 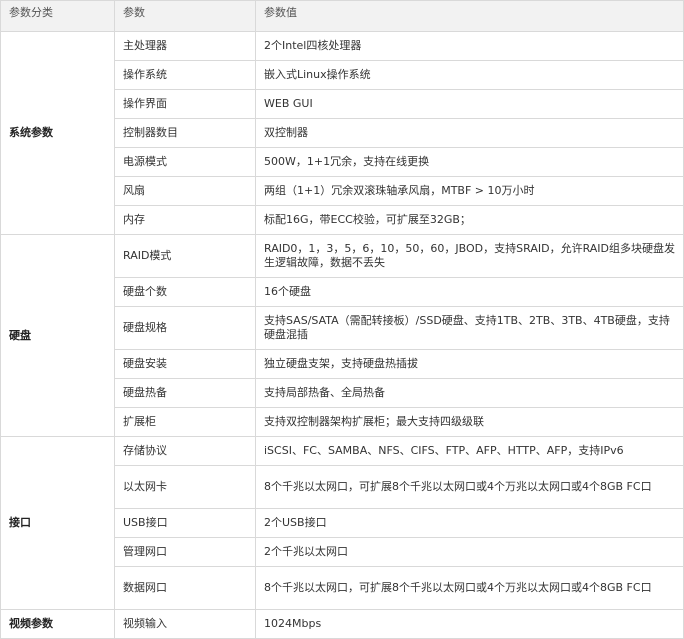 I want to click on param-cell: 数据网口, so click(x=185, y=588).